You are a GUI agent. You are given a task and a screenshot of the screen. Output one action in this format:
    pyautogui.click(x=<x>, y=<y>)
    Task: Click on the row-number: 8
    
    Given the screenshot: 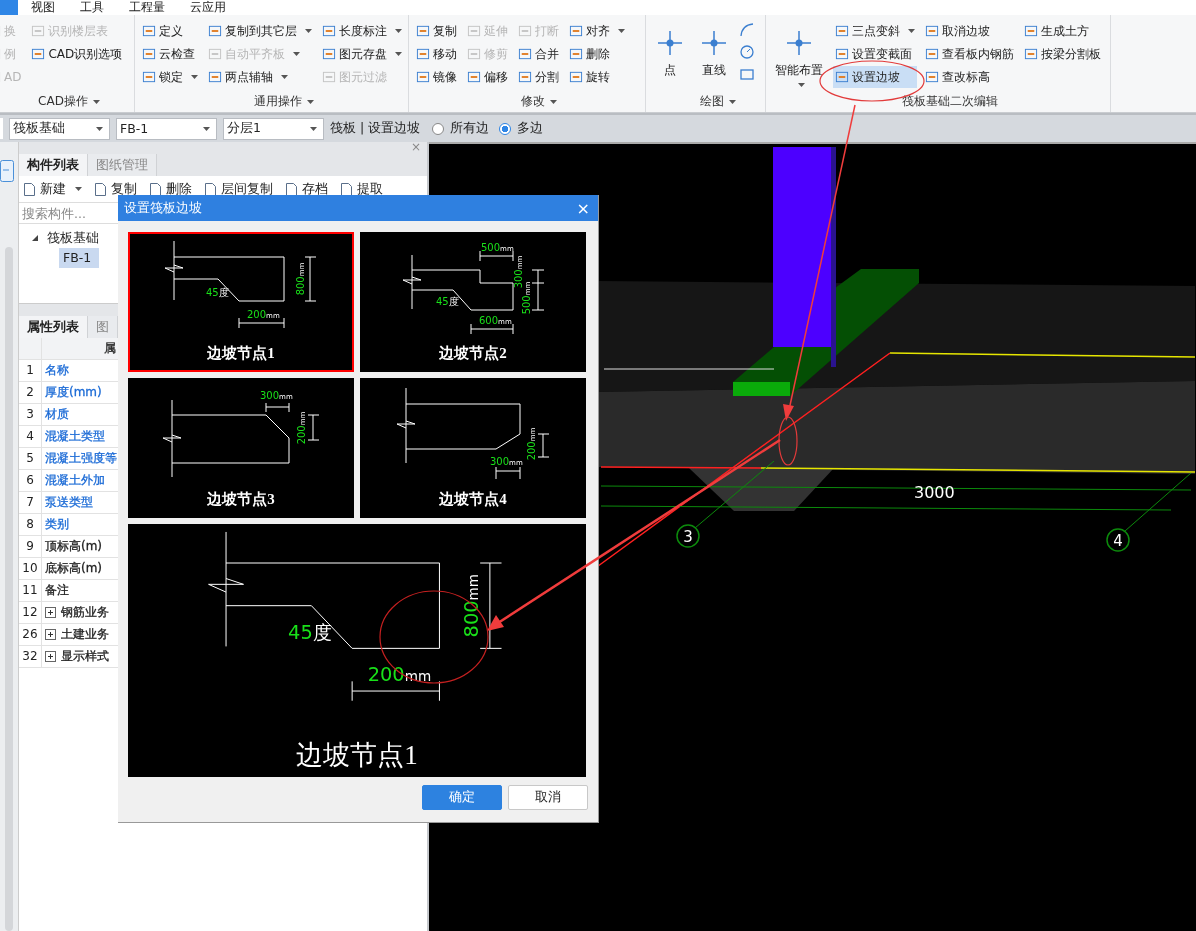 What is the action you would take?
    pyautogui.click(x=30, y=524)
    